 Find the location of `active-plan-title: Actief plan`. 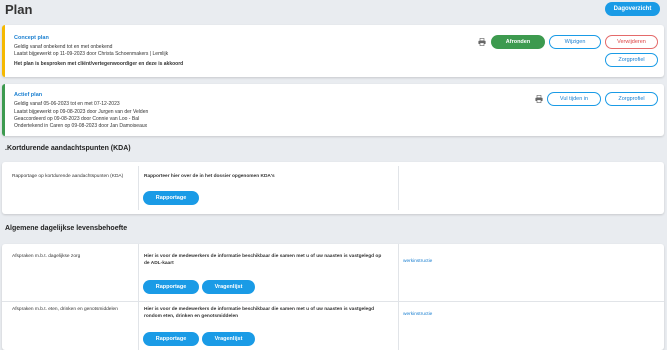

active-plan-title: Actief plan is located at coordinates (28, 95).